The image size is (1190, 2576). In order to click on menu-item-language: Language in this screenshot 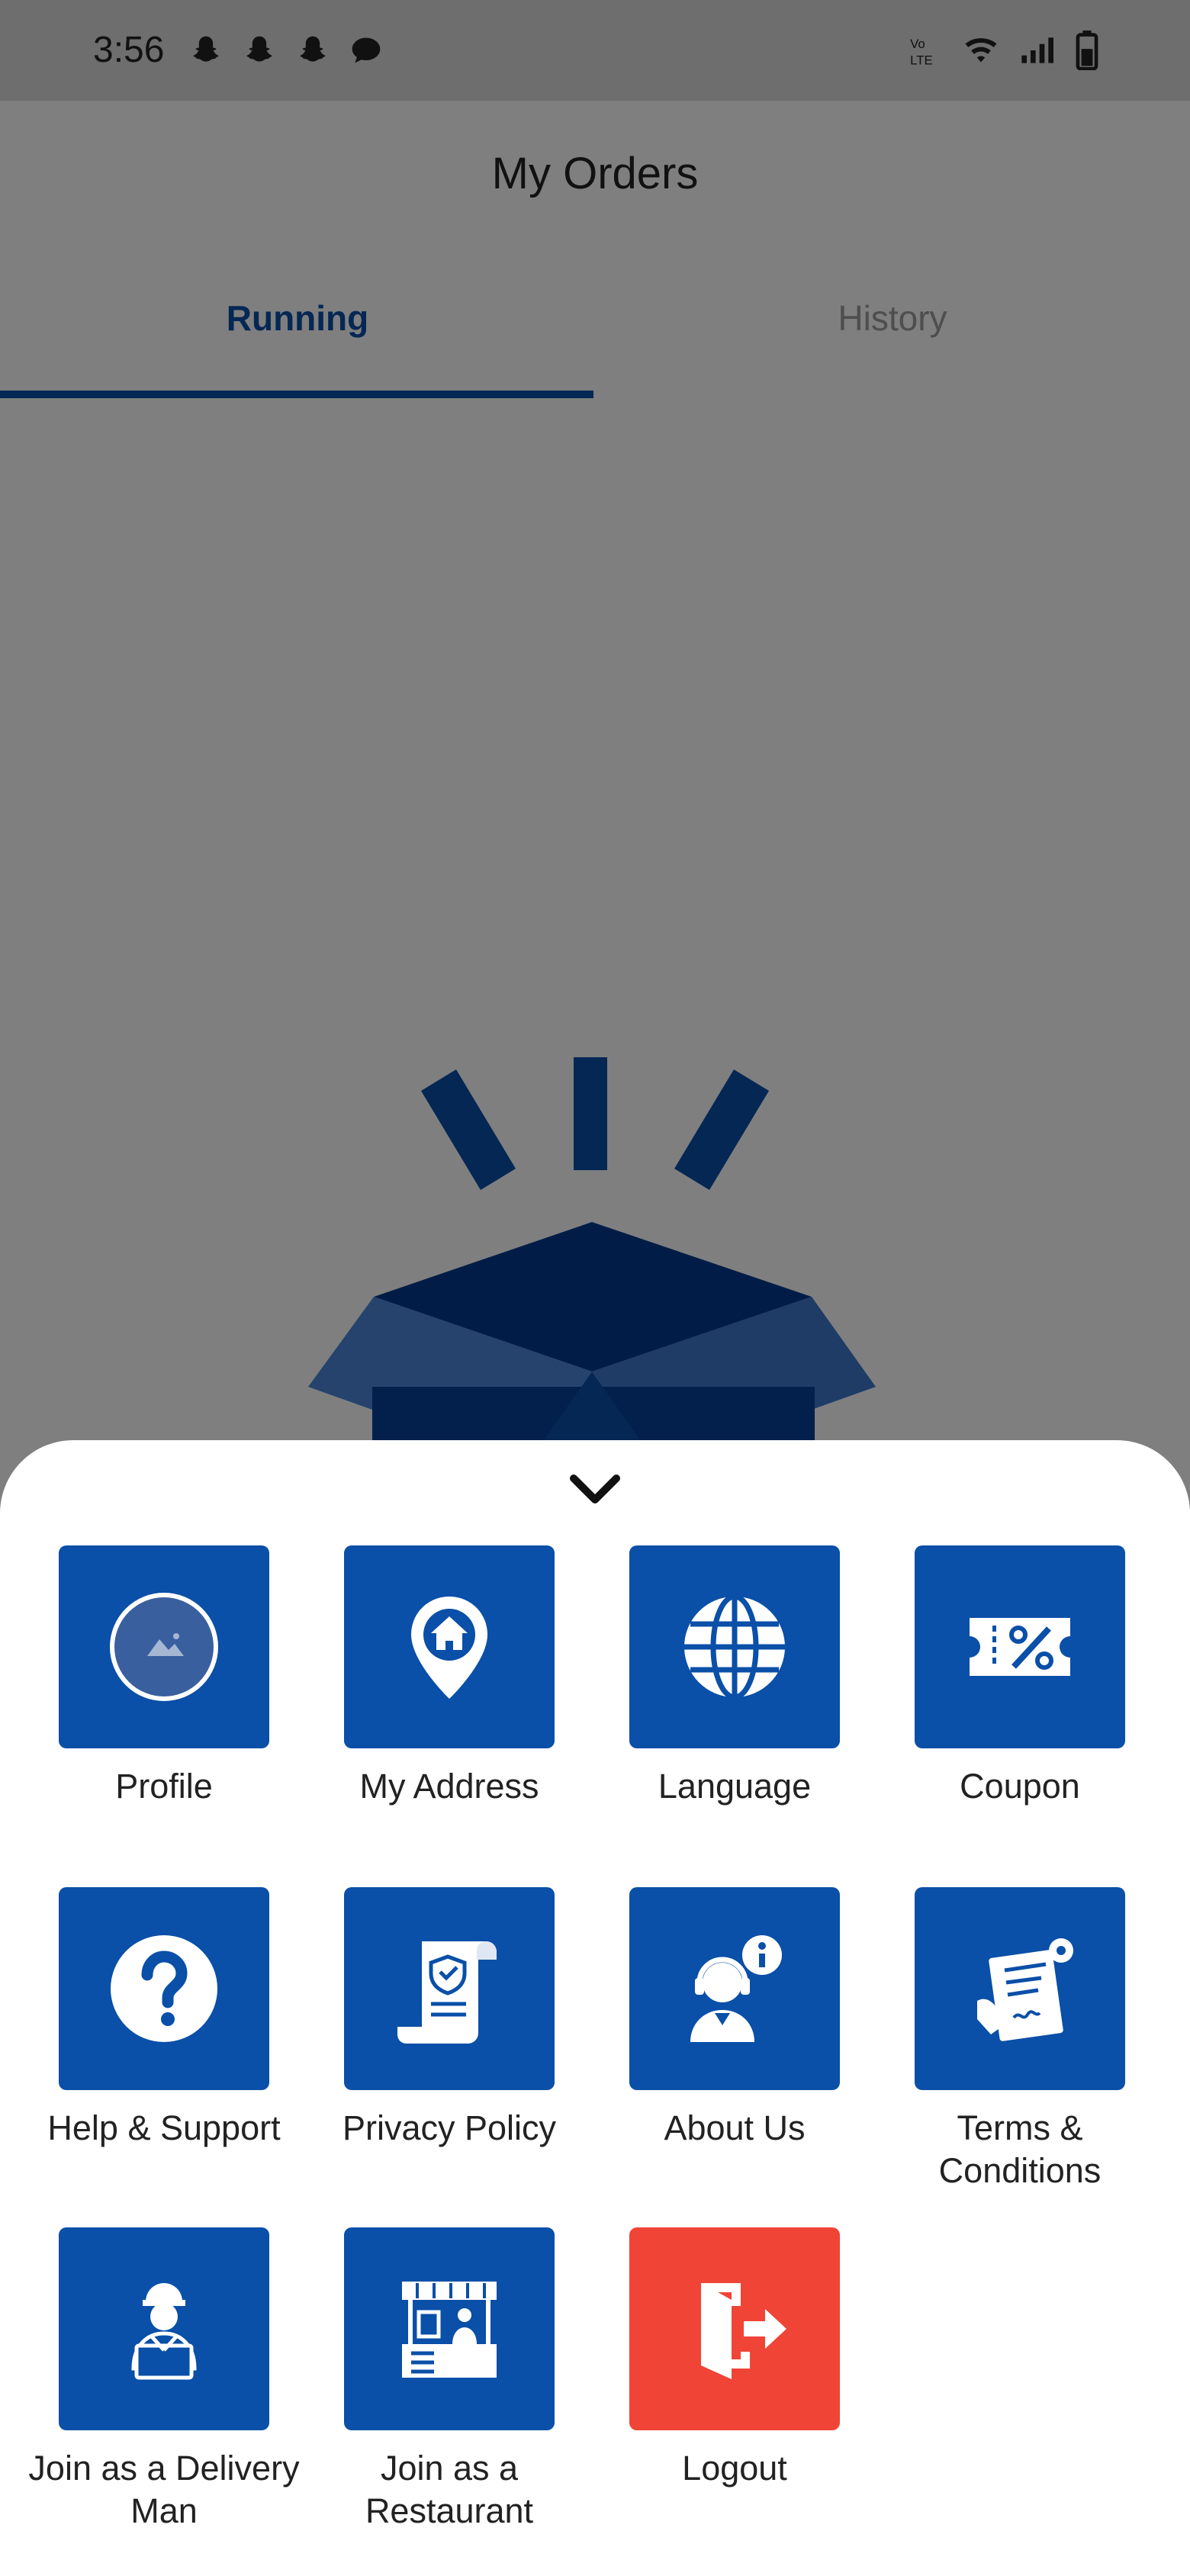, I will do `click(734, 1677)`.